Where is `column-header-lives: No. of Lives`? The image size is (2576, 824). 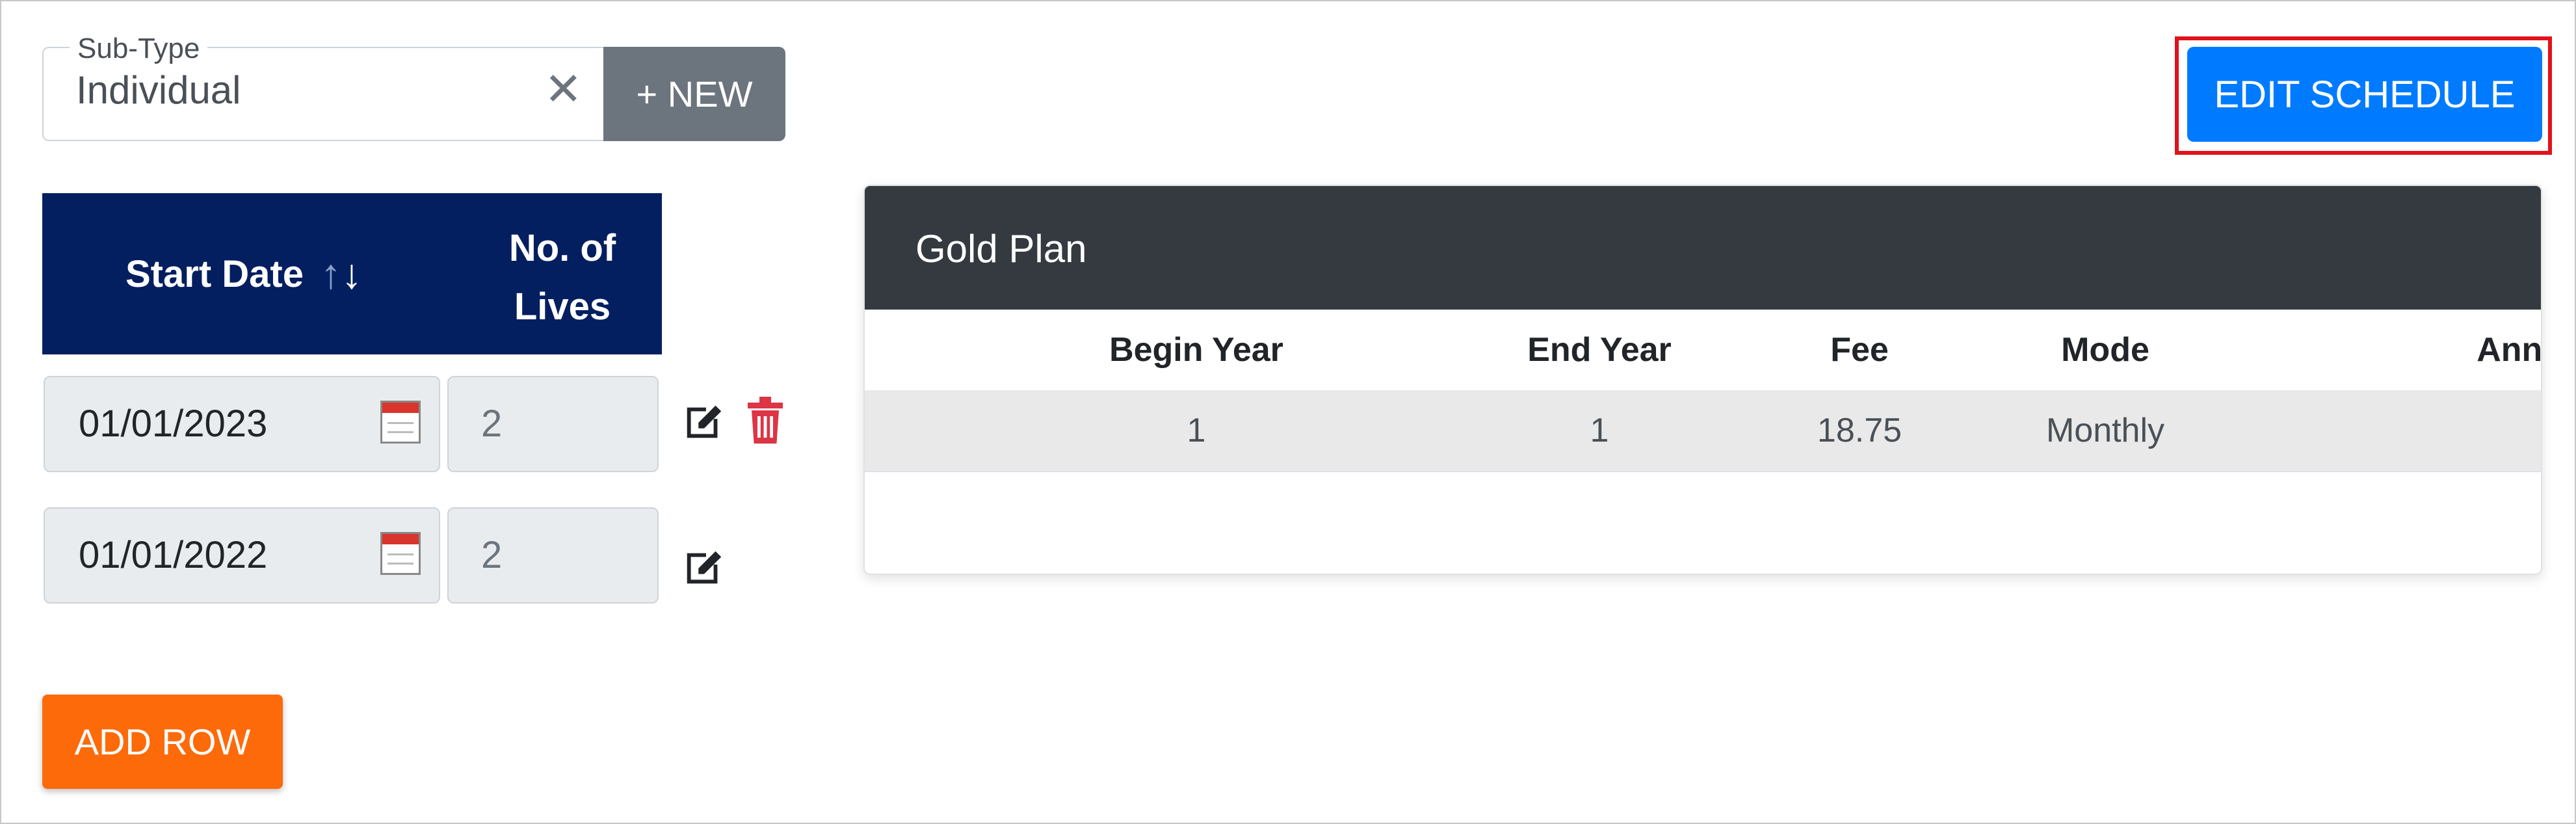
column-header-lives: No. of Lives is located at coordinates (562, 278).